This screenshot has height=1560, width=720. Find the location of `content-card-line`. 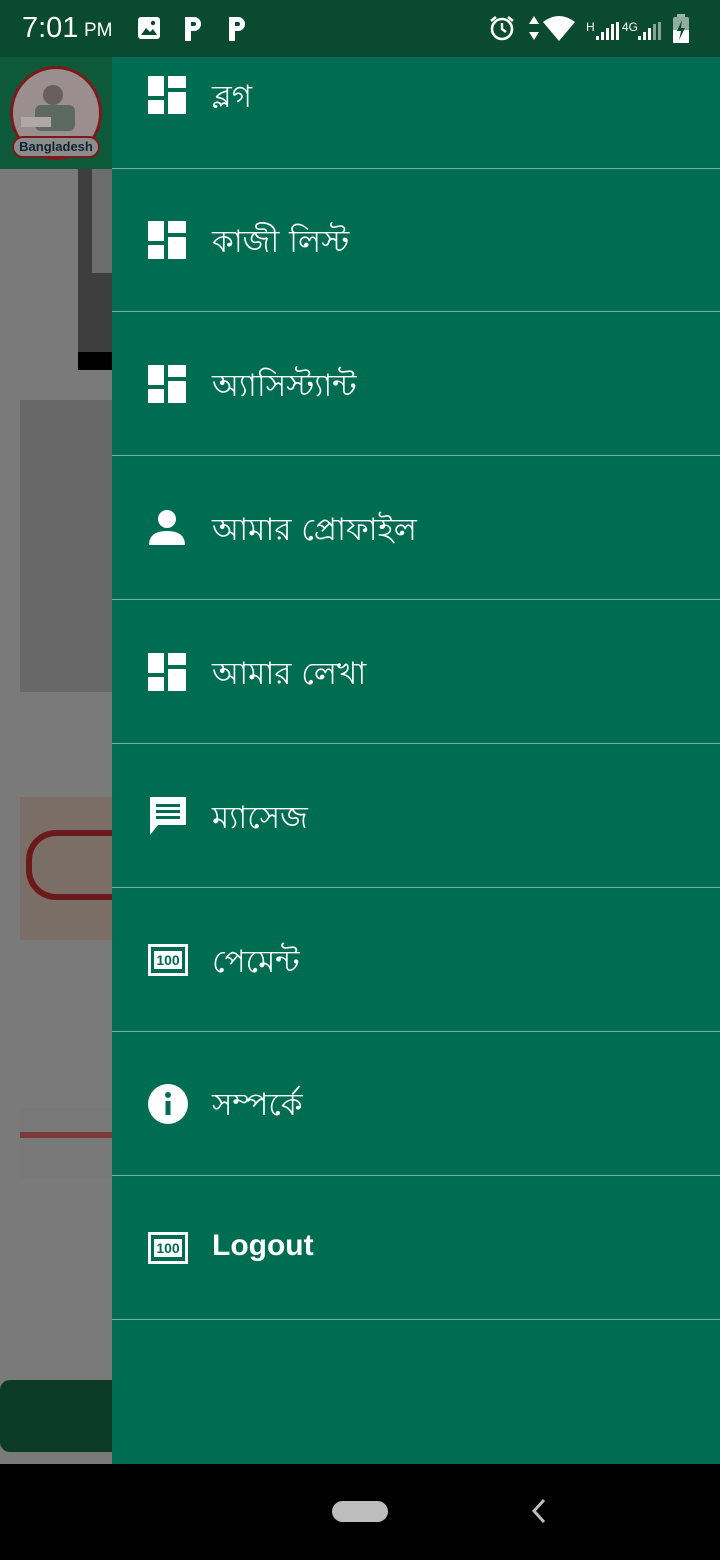

content-card-line is located at coordinates (66, 1135).